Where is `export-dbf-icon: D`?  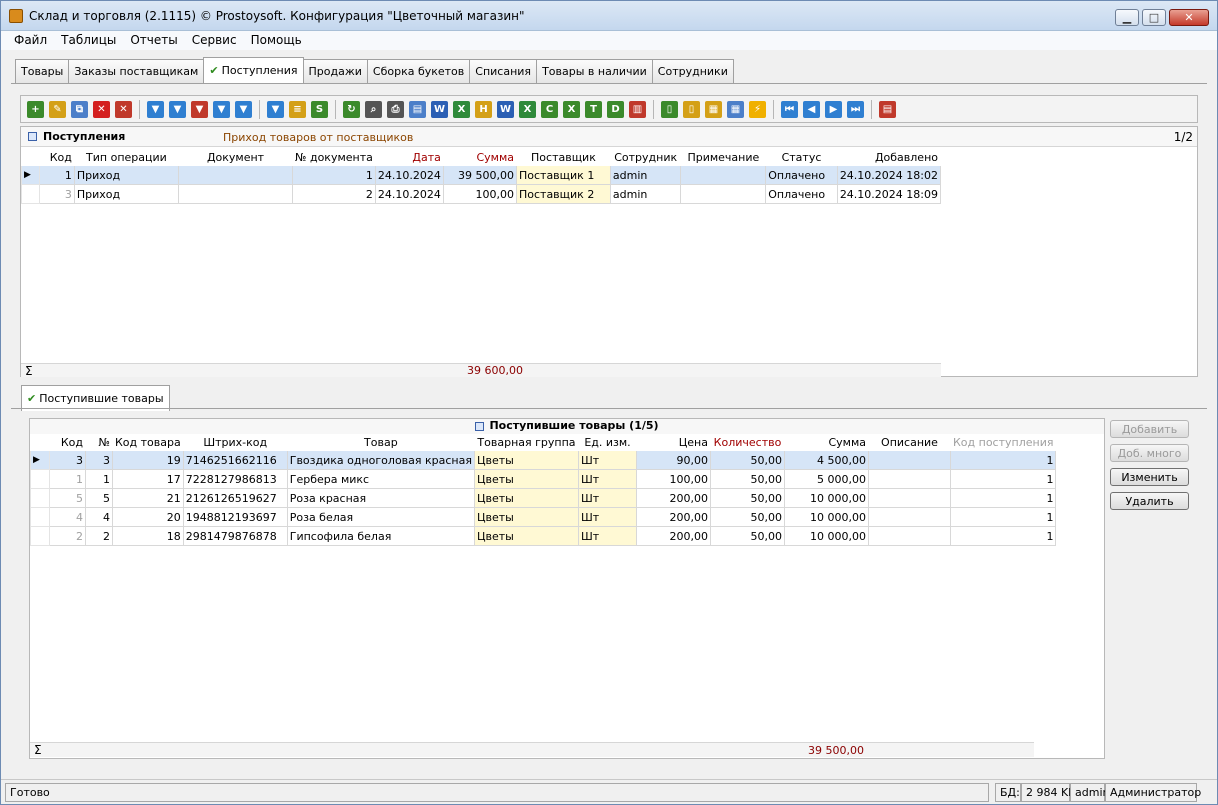 export-dbf-icon: D is located at coordinates (615, 109).